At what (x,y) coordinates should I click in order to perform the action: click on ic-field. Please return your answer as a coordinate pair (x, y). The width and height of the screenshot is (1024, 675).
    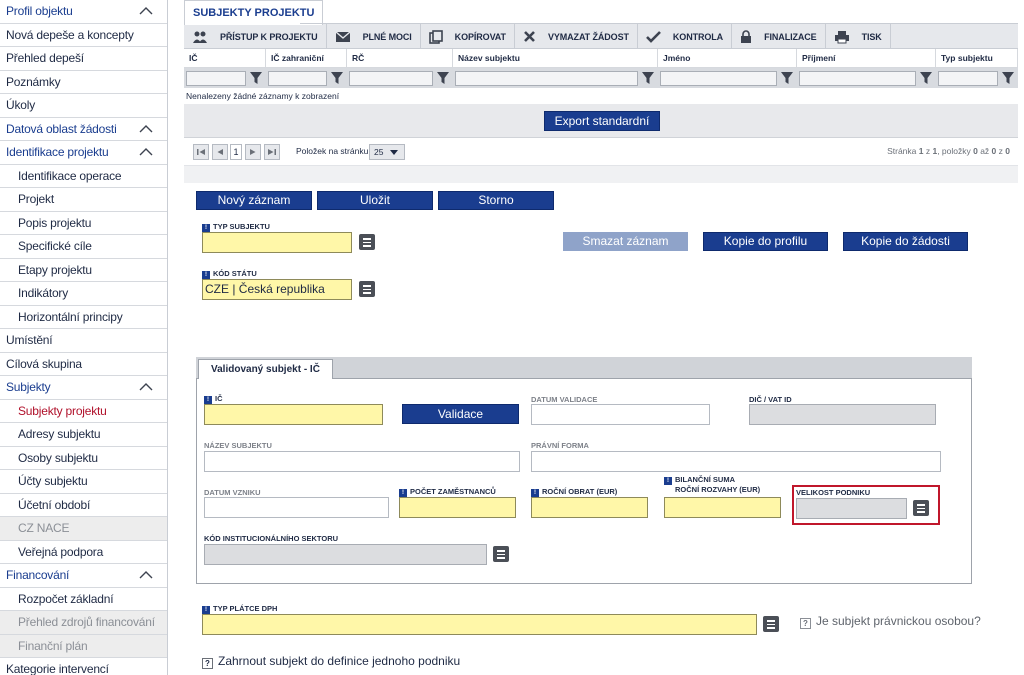
    Looking at the image, I should click on (293, 414).